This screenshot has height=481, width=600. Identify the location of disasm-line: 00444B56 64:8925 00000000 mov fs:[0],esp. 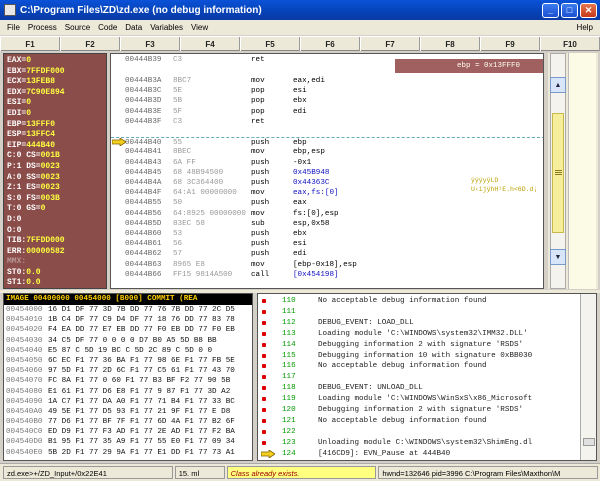
(327, 214).